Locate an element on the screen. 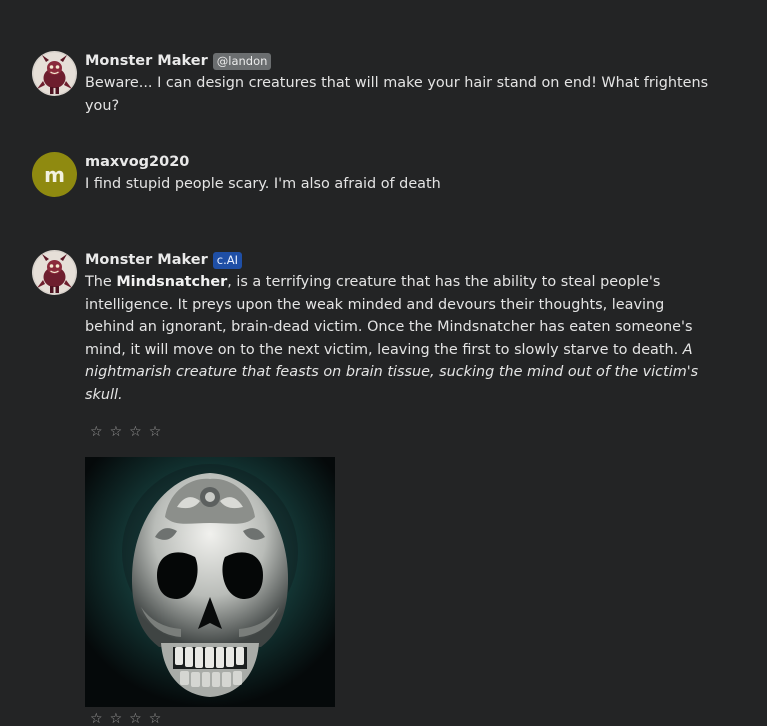 Image resolution: width=767 pixels, height=726 pixels. creator-badge: @landon is located at coordinates (242, 61).